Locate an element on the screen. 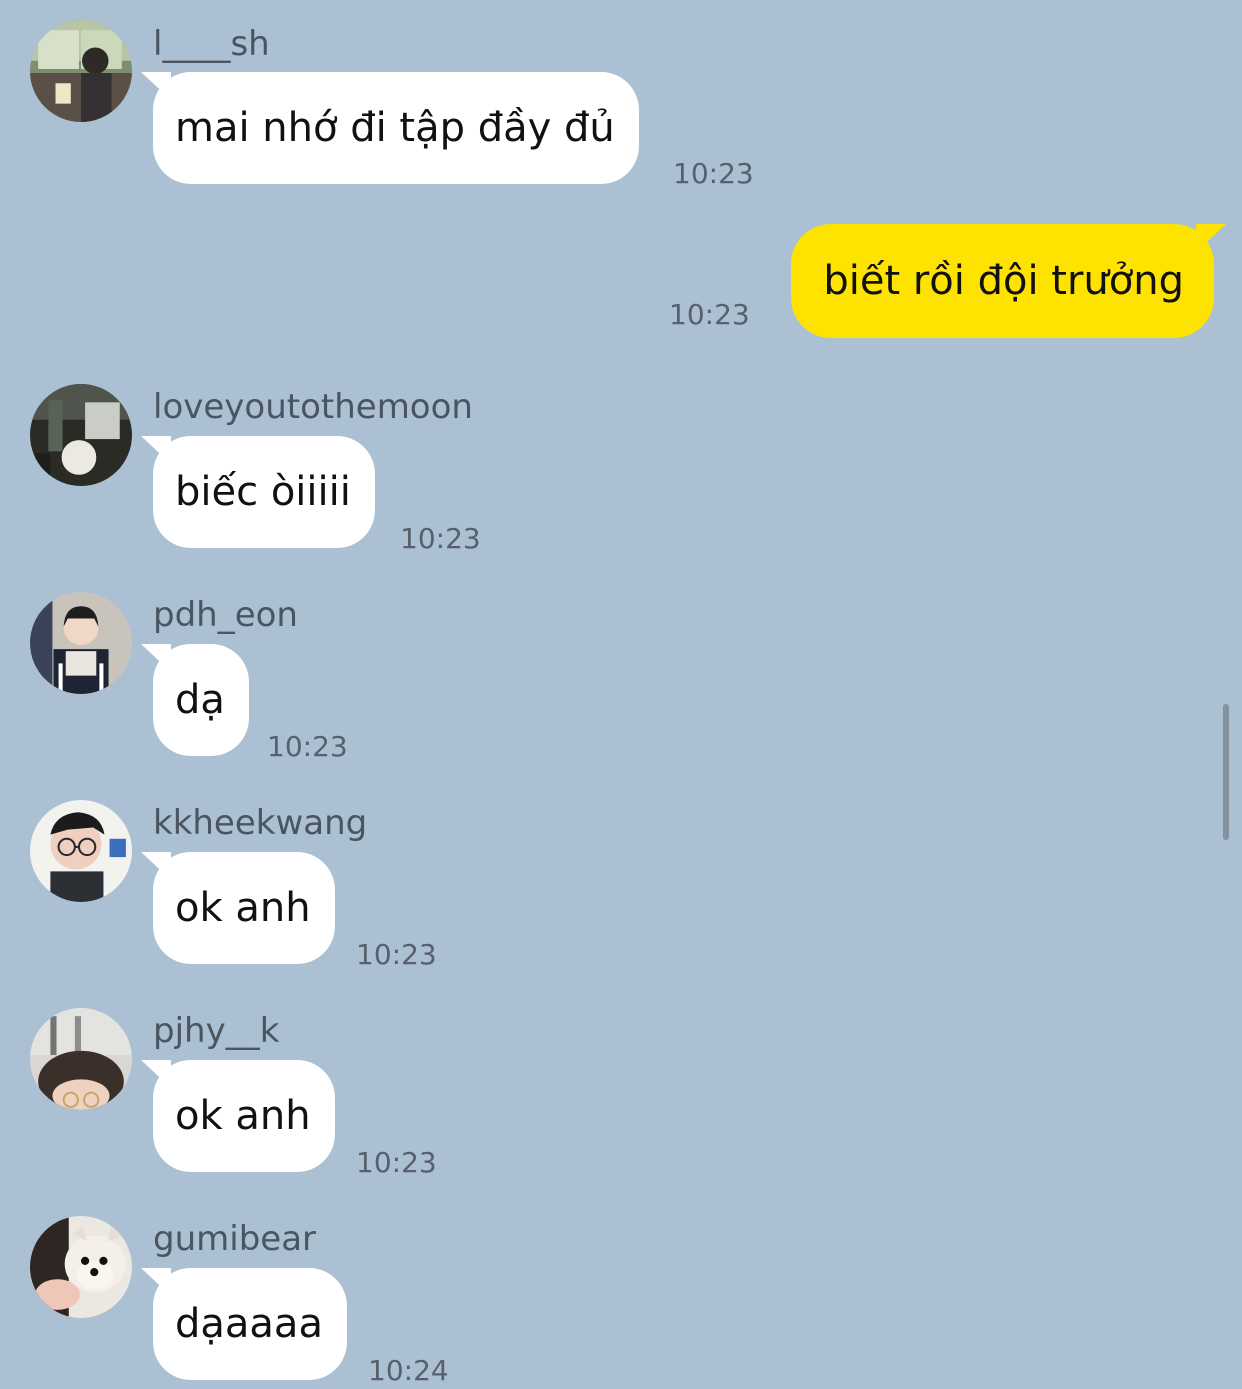 This screenshot has width=1242, height=1389. incoming-message: l____sh mai nhớ đi tập đầy đủ 10:23 is located at coordinates (621, 110).